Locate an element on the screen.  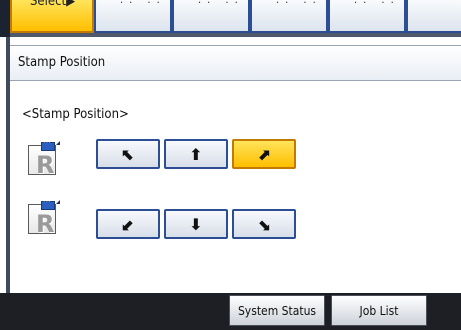
tab-3-label: ·· ·· is located at coordinates (299, 4).